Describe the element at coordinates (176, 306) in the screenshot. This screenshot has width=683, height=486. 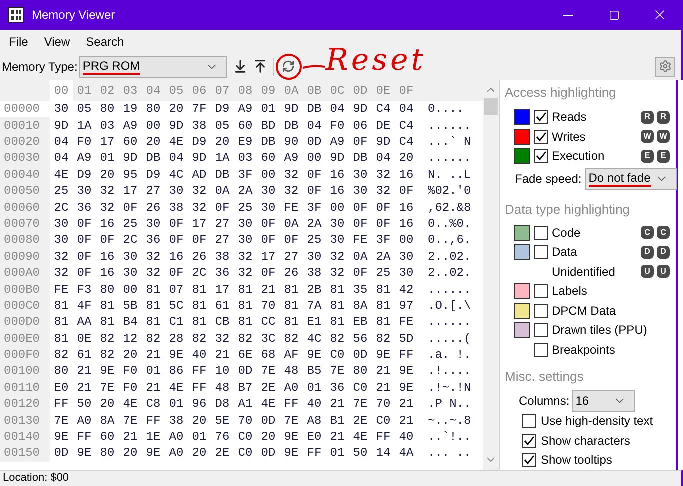
I see `hex-byte: 5C` at that location.